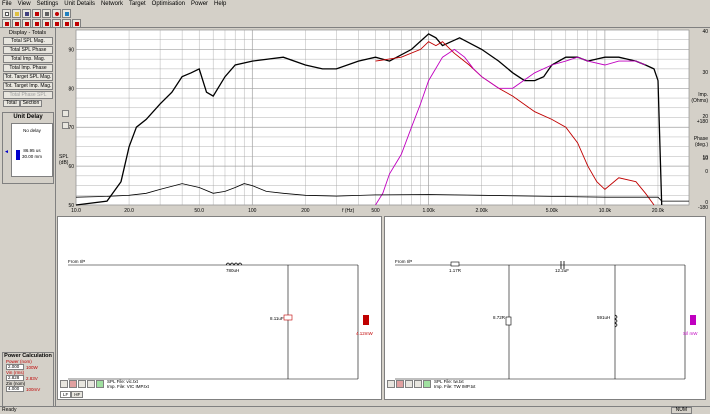 The width and height of the screenshot is (710, 414). Describe the element at coordinates (455, 270) in the screenshot. I see `hf-resistor1-value: 1.17R` at that location.